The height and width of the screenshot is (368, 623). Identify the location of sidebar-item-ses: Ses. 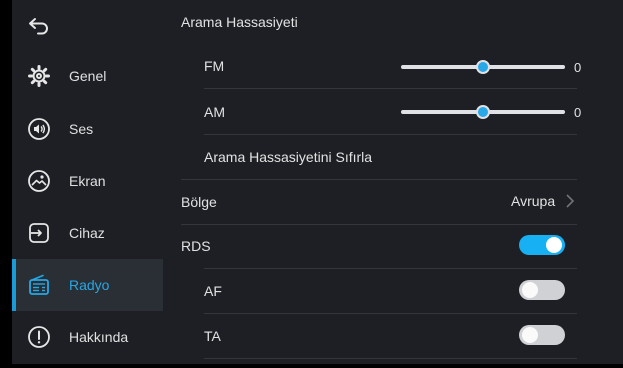
(87, 129).